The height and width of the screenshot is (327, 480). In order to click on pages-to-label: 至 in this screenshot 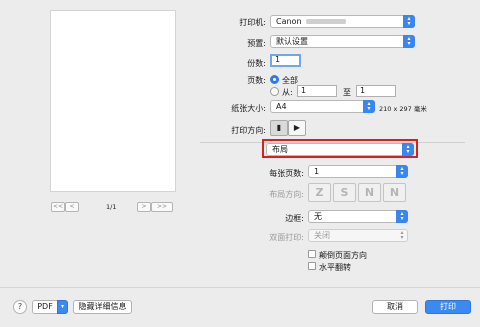, I will do `click(347, 92)`.